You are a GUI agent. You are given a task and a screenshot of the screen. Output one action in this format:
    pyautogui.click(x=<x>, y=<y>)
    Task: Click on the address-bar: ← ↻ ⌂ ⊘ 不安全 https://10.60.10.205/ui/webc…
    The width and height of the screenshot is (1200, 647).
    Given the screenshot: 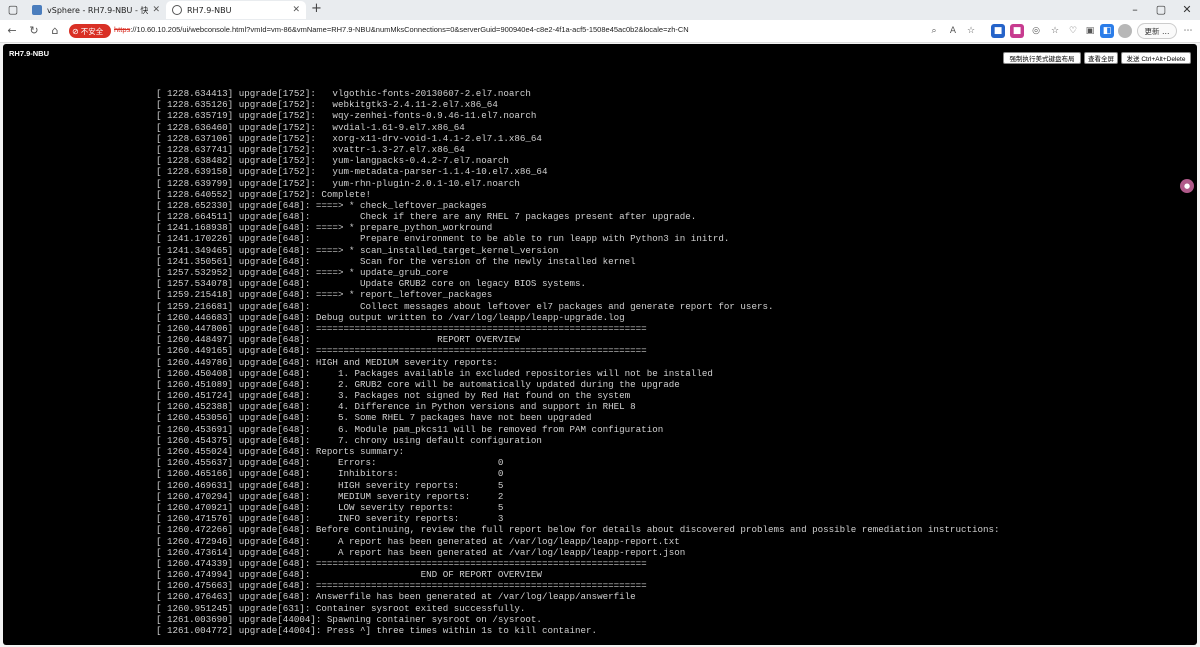 What is the action you would take?
    pyautogui.click(x=600, y=31)
    